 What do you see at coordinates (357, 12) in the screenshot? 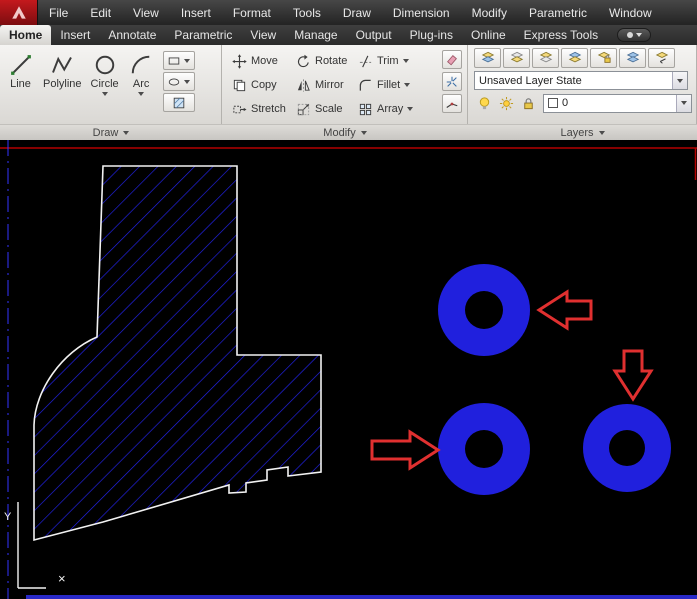
I see `menu-draw: Draw` at bounding box center [357, 12].